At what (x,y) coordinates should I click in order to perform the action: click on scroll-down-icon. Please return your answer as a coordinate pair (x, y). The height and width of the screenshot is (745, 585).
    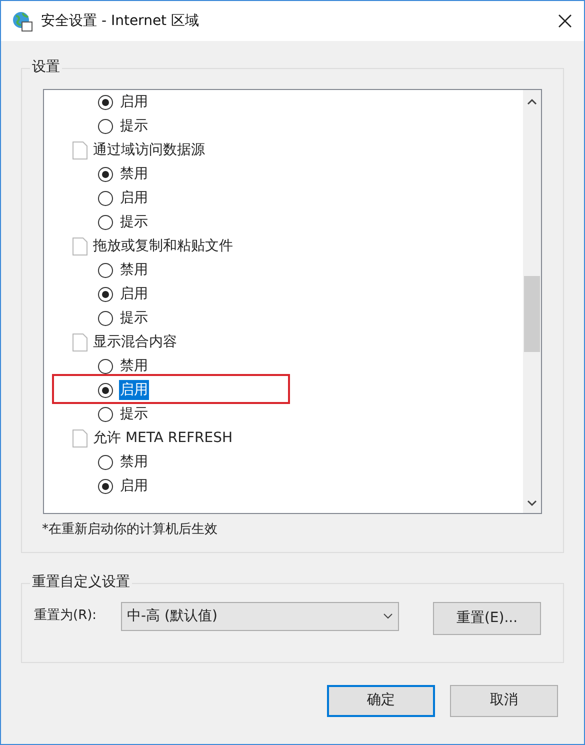
    Looking at the image, I should click on (532, 503).